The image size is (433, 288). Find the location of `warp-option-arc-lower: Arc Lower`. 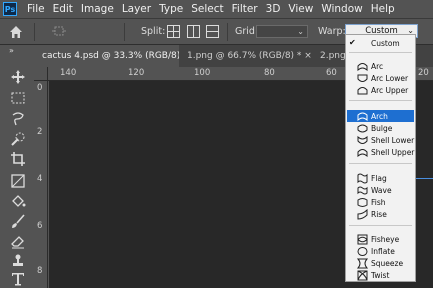

warp-option-arc-lower: Arc Lower is located at coordinates (380, 78).